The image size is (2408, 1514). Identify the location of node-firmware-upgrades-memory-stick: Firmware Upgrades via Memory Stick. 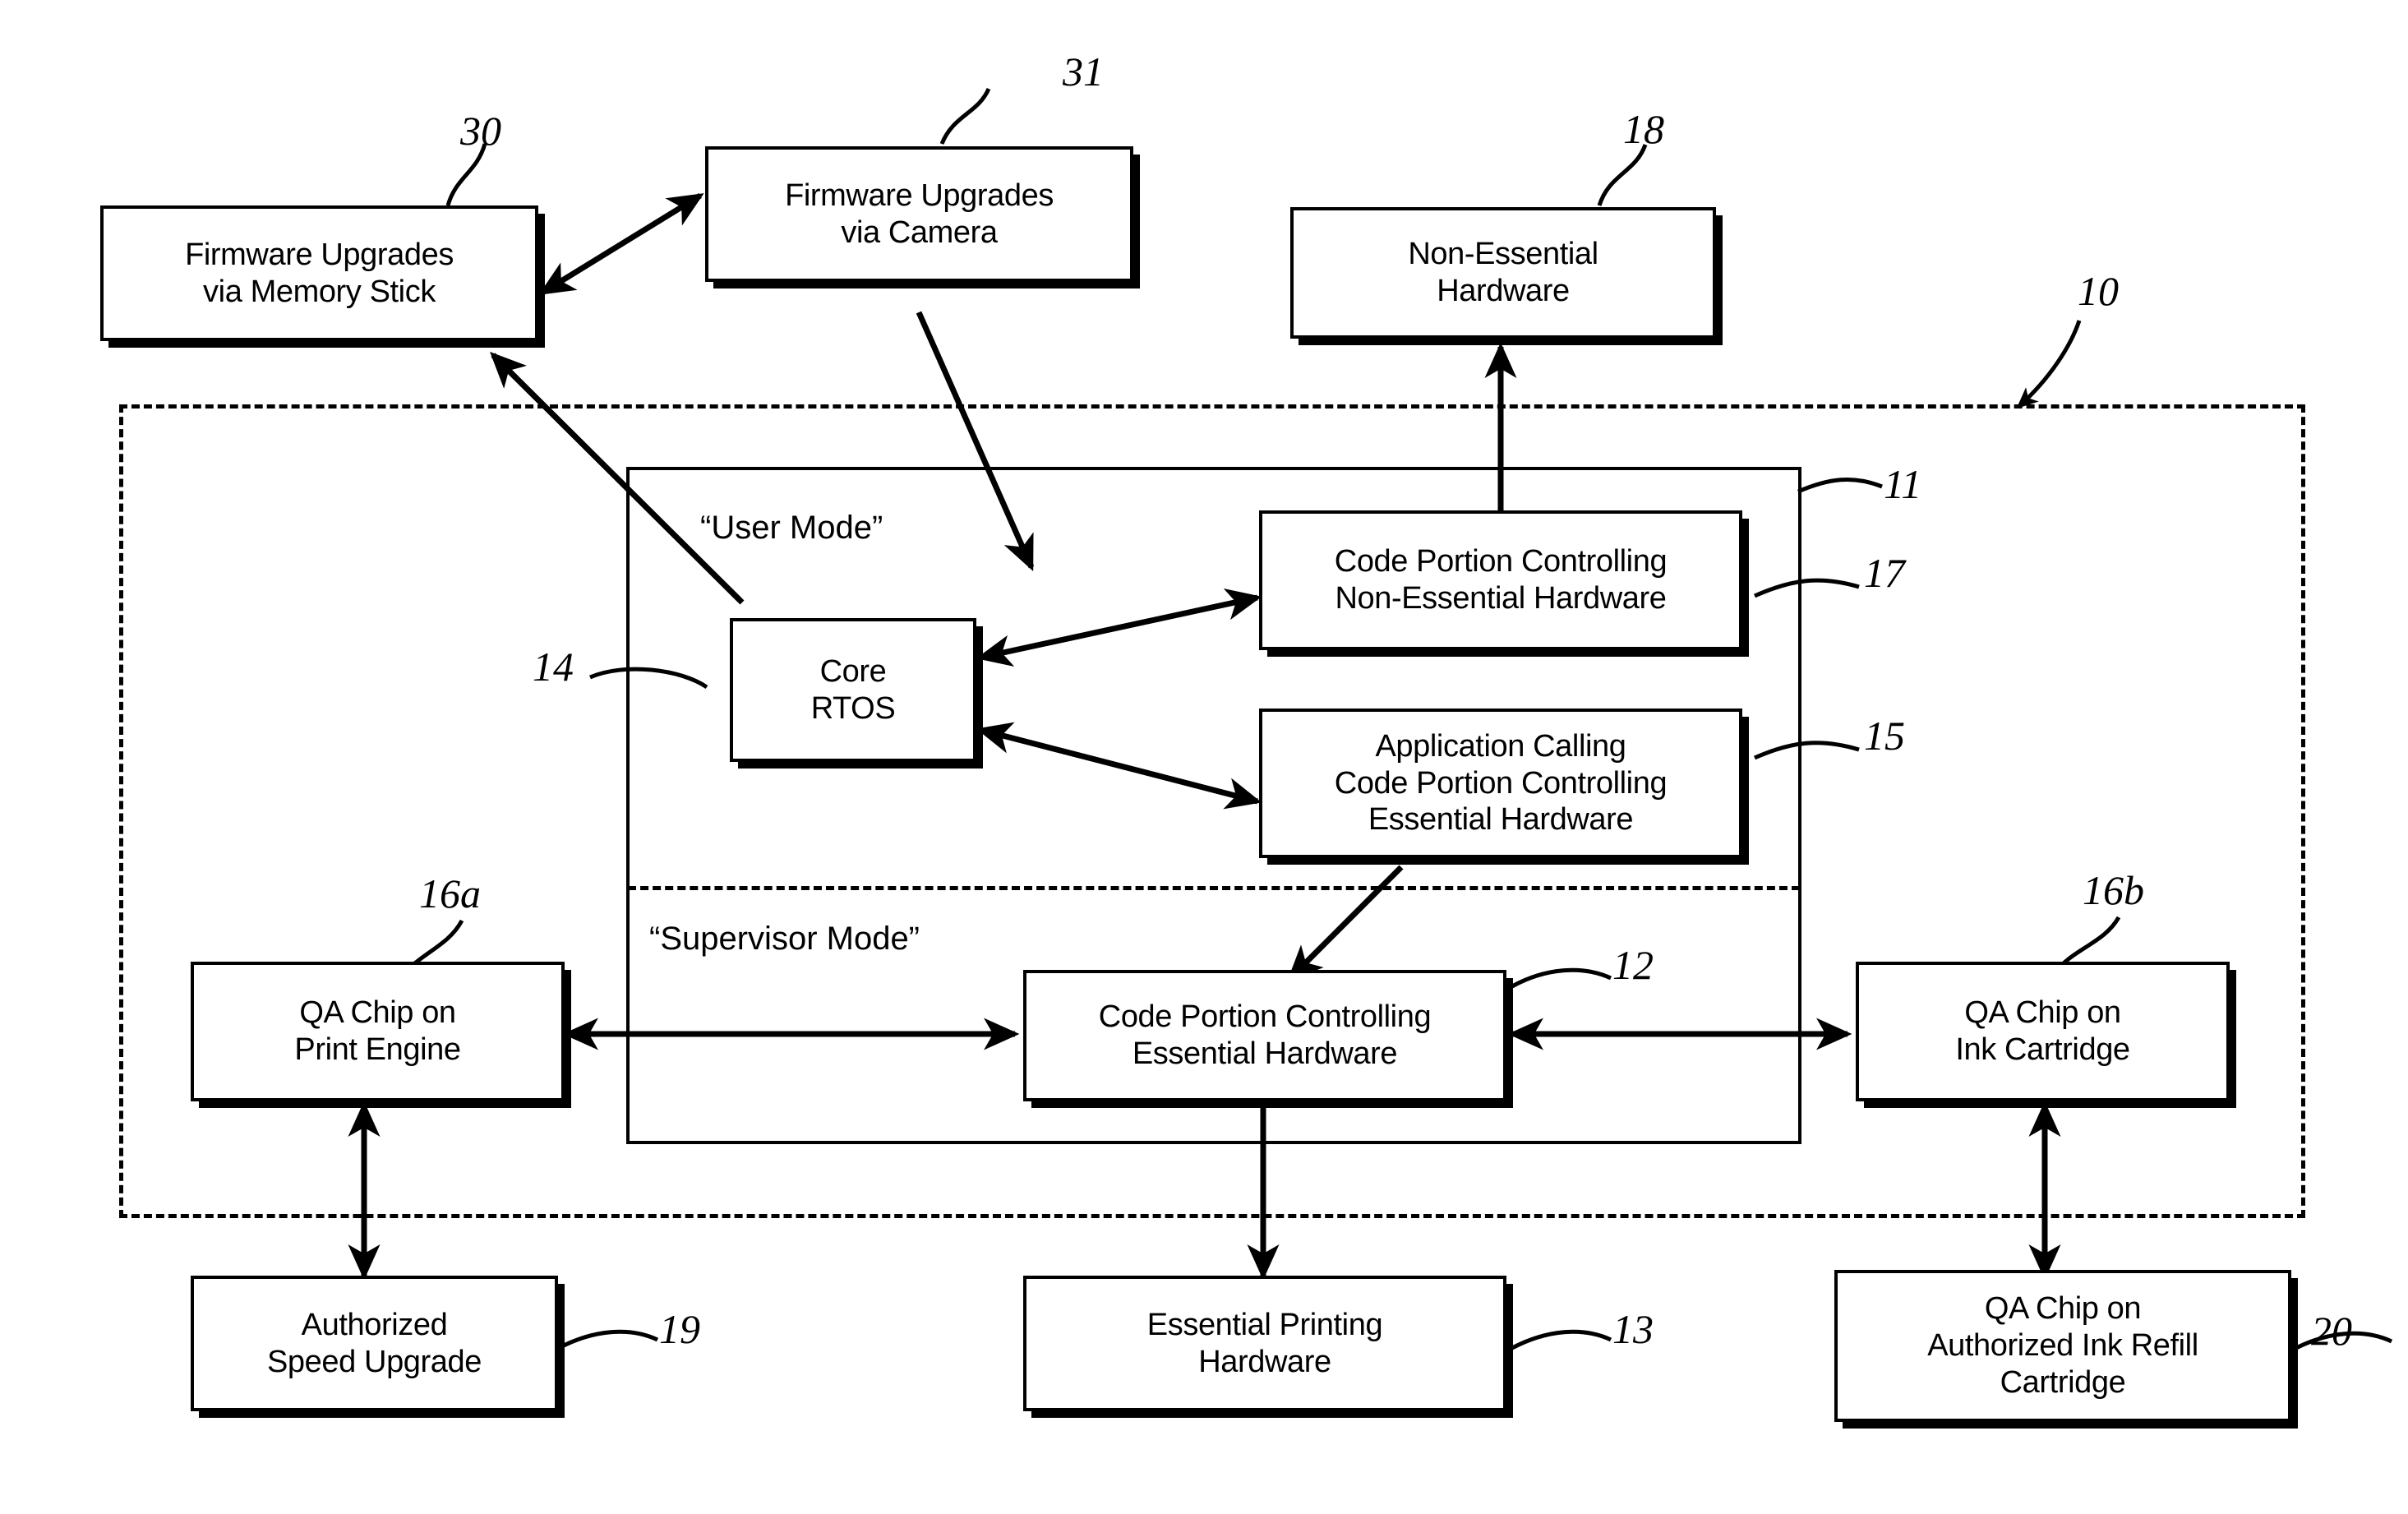
(319, 273).